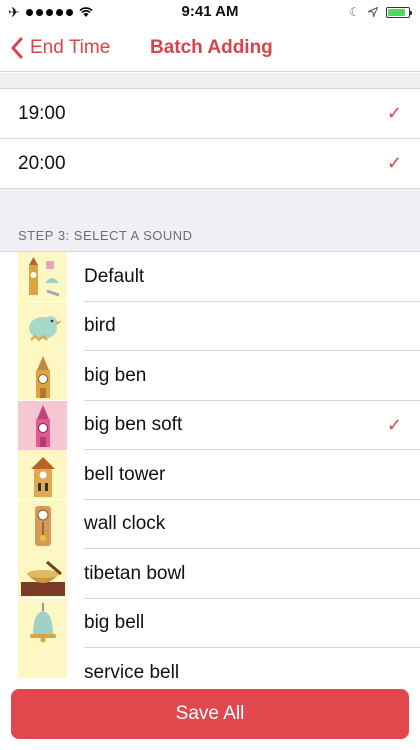 The image size is (420, 750). Describe the element at coordinates (399, 12) in the screenshot. I see `battery-icon` at that location.